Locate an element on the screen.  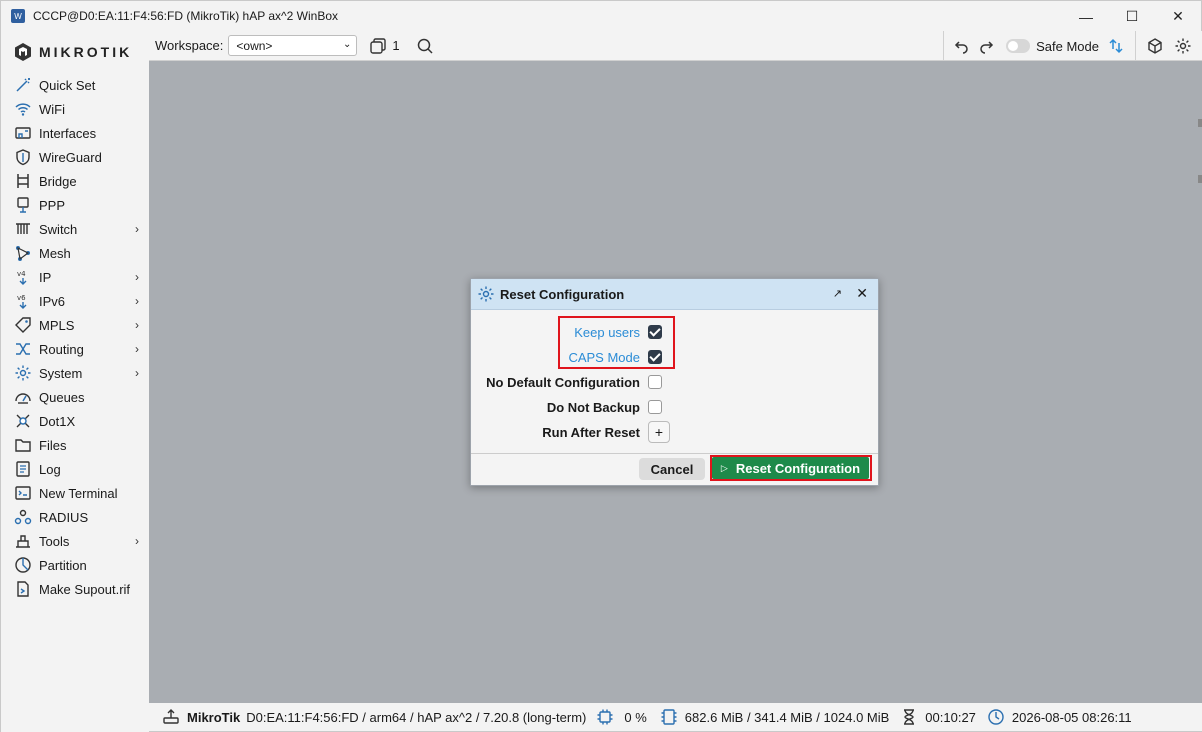
sidebar-item-quick-set: Quick Set is located at coordinates (75, 85).